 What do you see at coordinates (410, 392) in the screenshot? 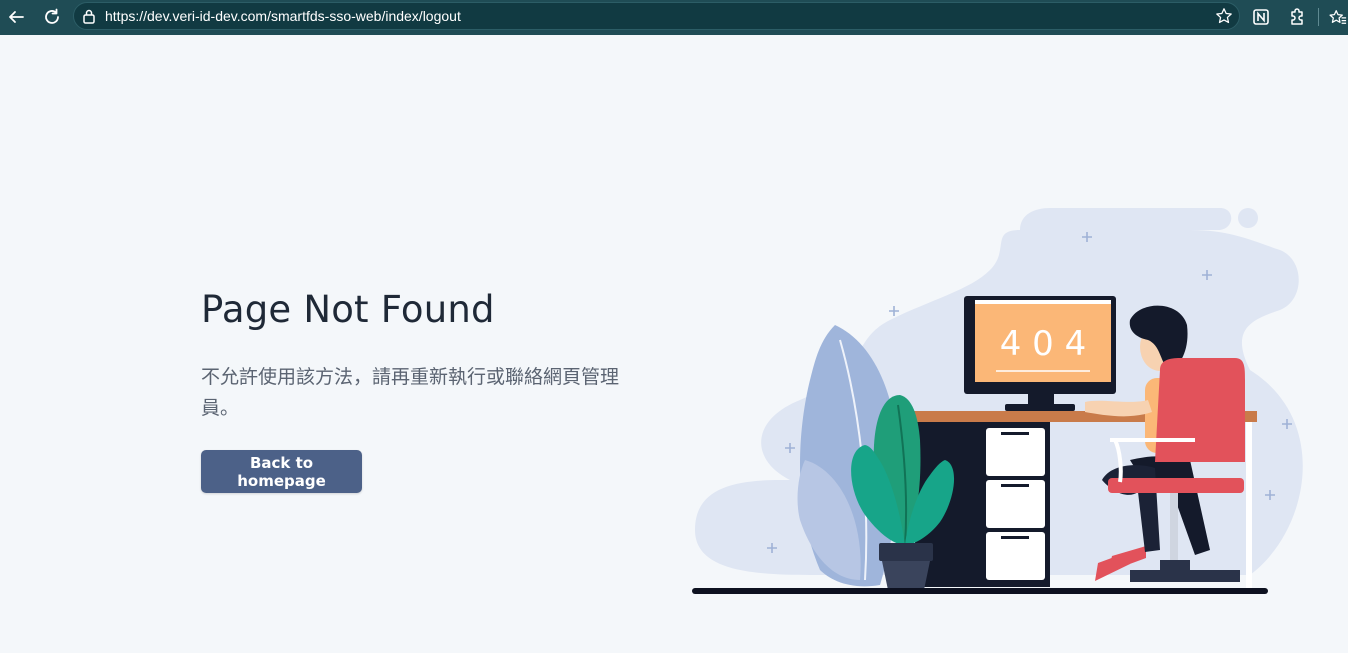
I see `error-message: 不允許使用該方法，請再重新執行或聯絡網頁管理員。` at bounding box center [410, 392].